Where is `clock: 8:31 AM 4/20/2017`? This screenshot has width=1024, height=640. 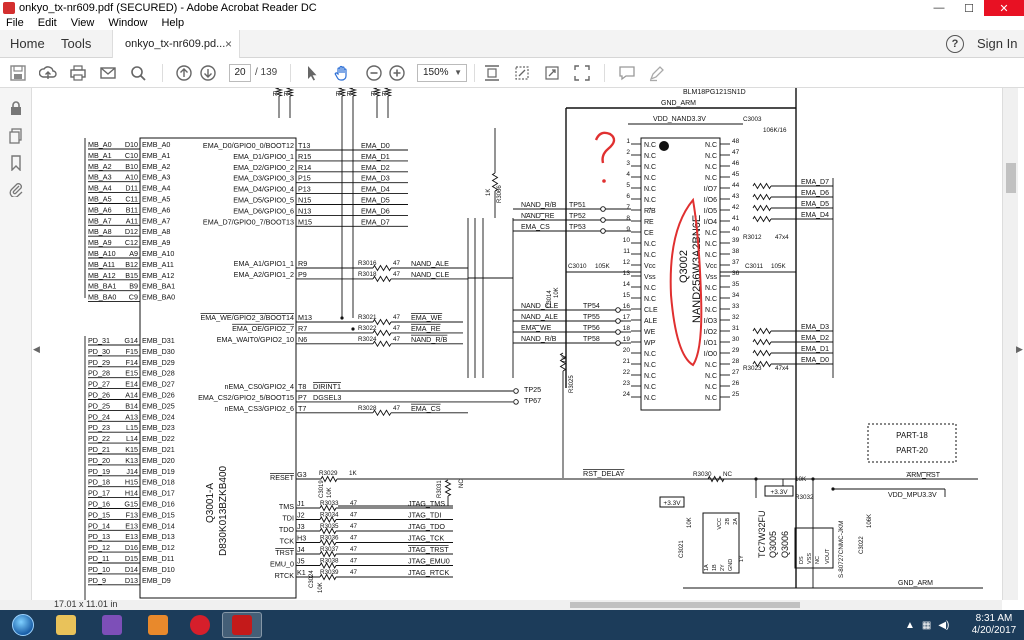
clock: 8:31 AM 4/20/2017 is located at coordinates (994, 625).